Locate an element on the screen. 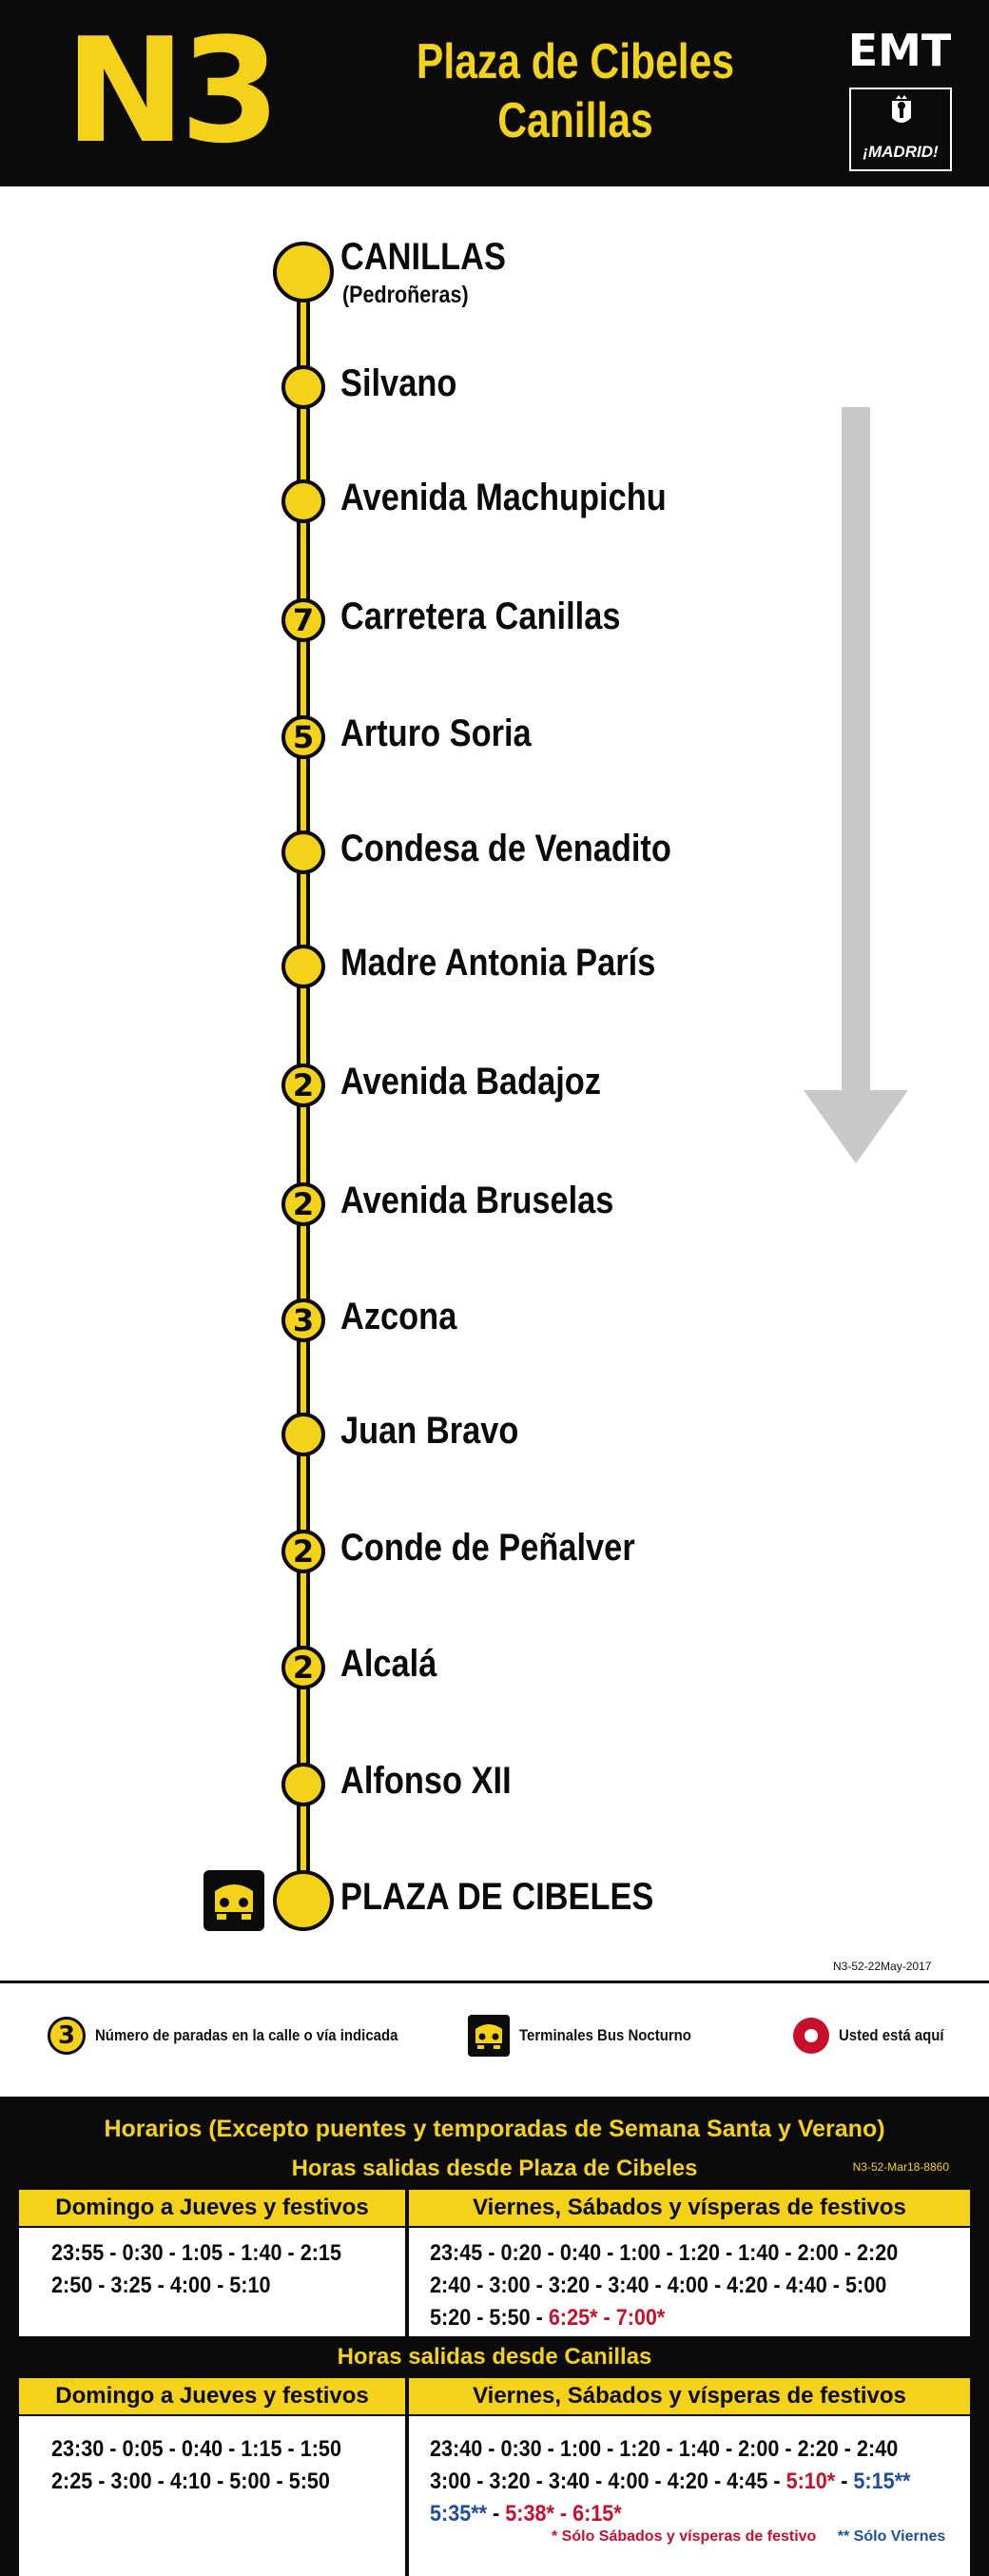 The image size is (989, 2576). stop-name: Carretera Canillas is located at coordinates (480, 616).